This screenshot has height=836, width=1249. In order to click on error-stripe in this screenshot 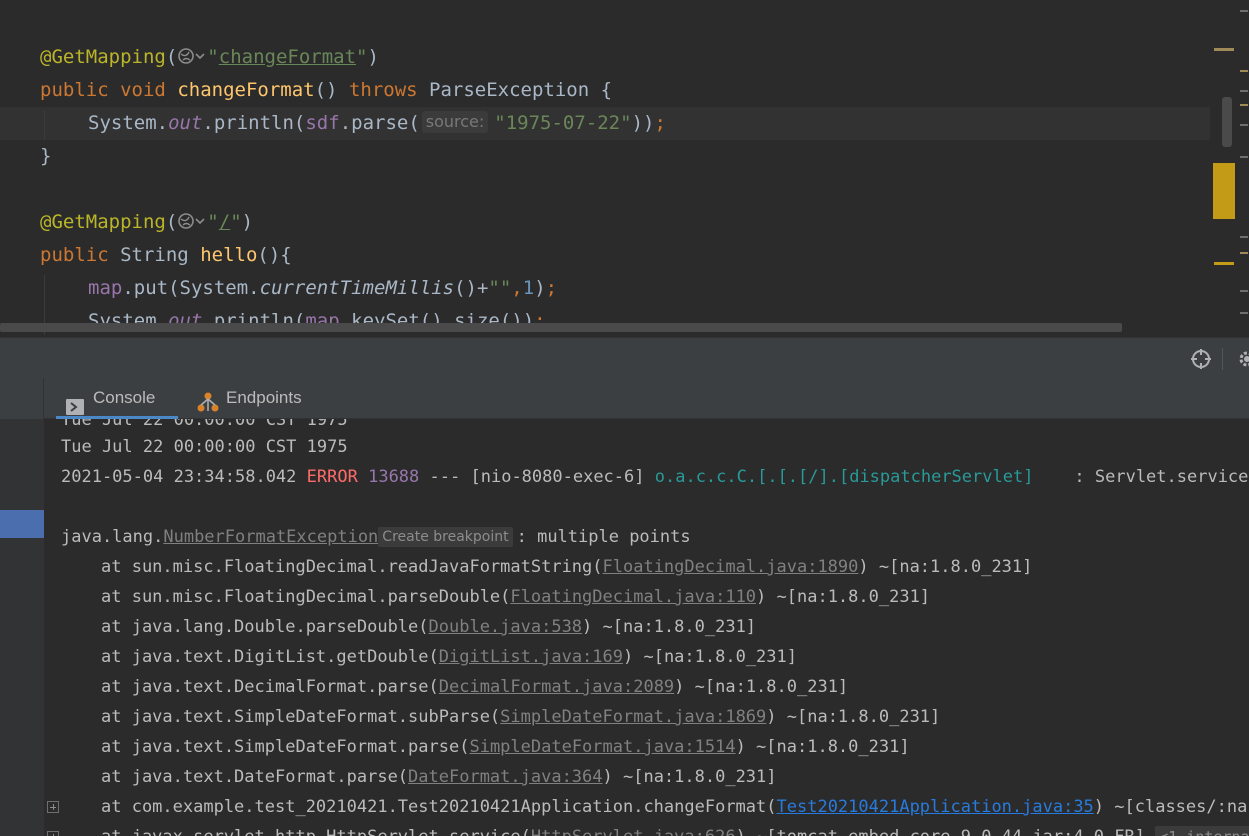, I will do `click(1231, 168)`.